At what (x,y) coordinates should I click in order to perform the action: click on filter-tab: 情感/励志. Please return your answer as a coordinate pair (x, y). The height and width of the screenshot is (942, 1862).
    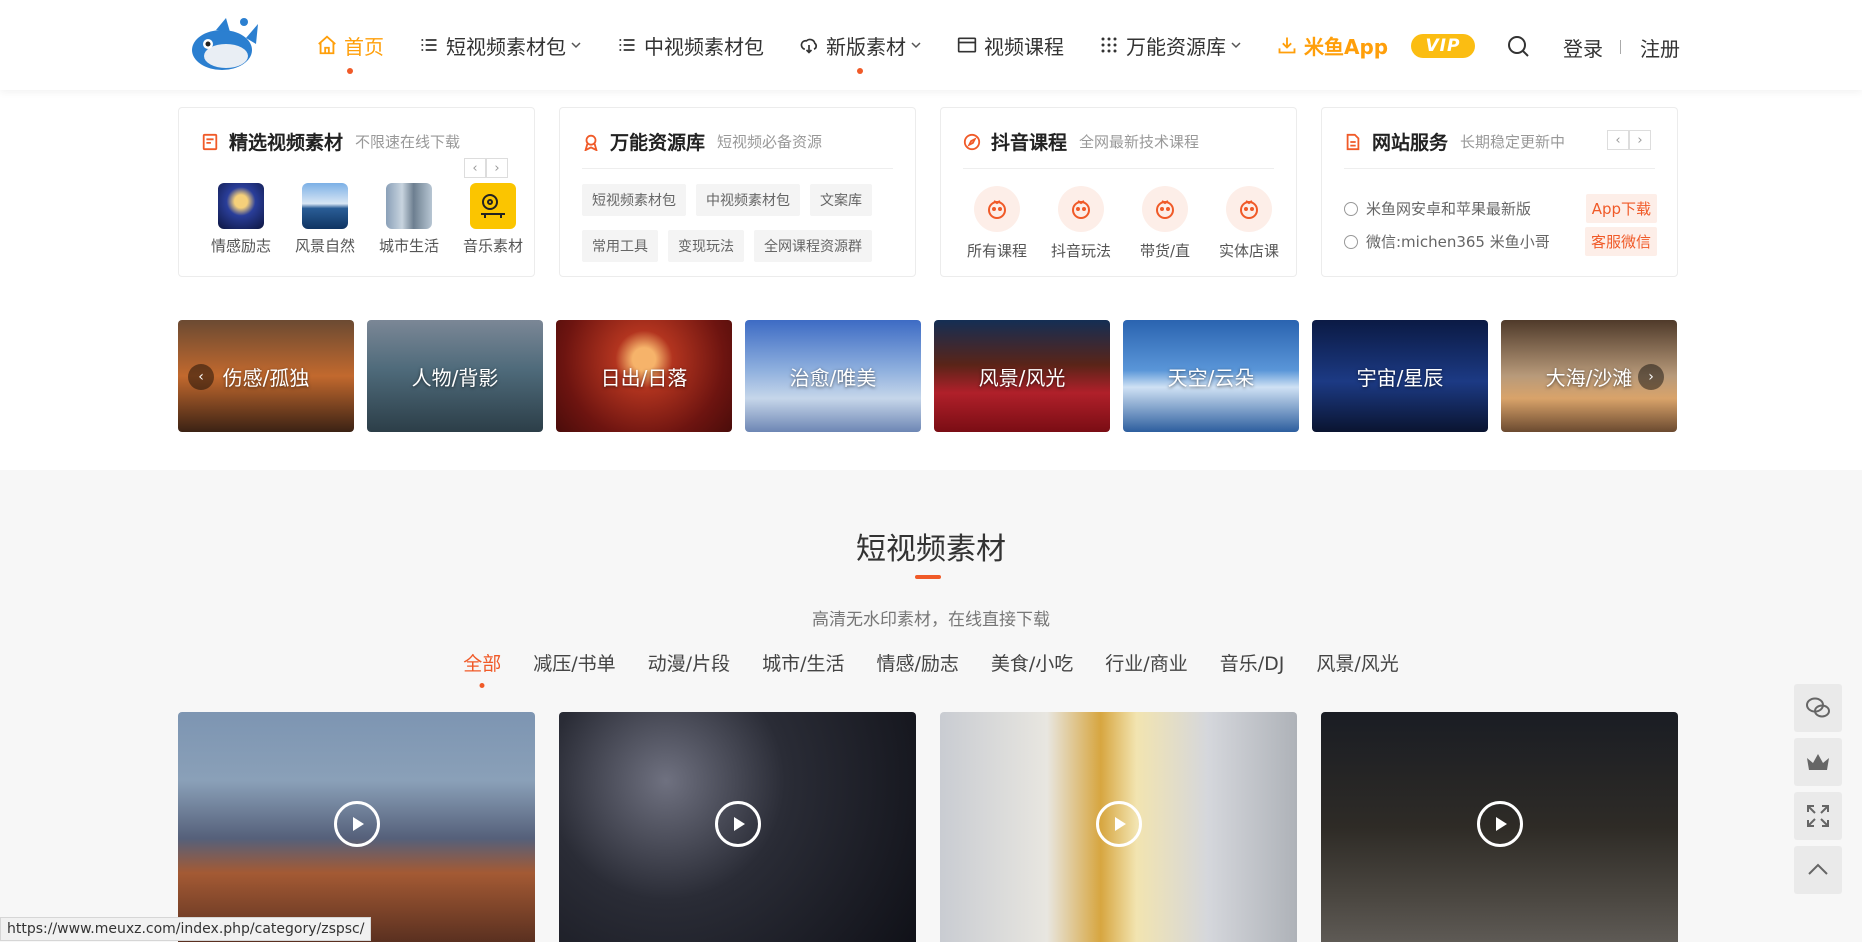
    Looking at the image, I should click on (917, 662).